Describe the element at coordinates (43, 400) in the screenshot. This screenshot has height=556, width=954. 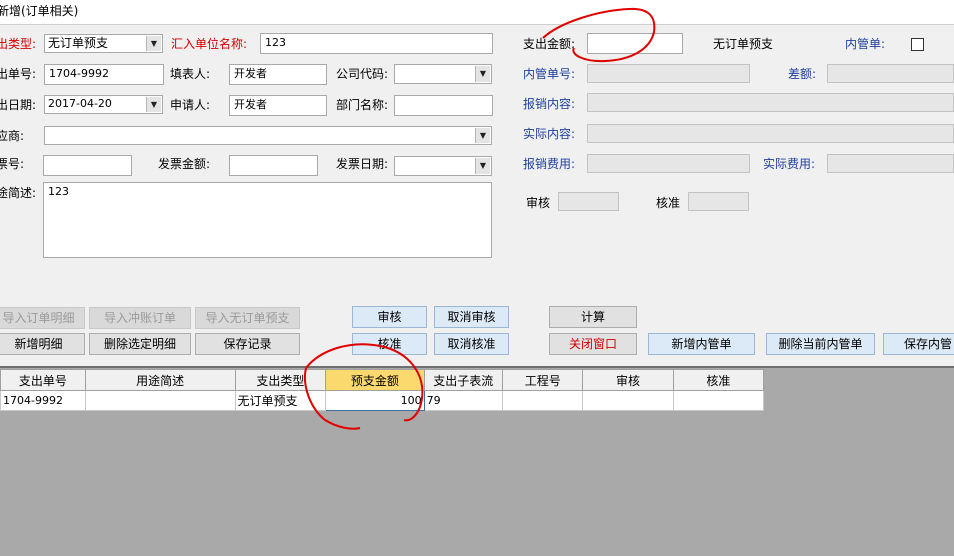
I see `table-cell: 1704-9992` at that location.